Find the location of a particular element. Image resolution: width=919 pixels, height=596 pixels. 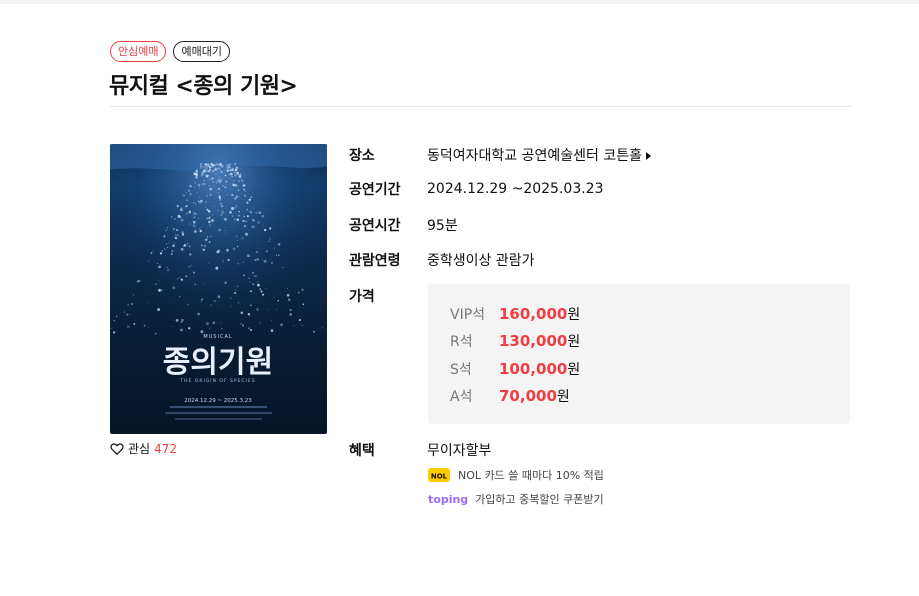

runtime-row: 공연시간 95분 is located at coordinates (403, 225).